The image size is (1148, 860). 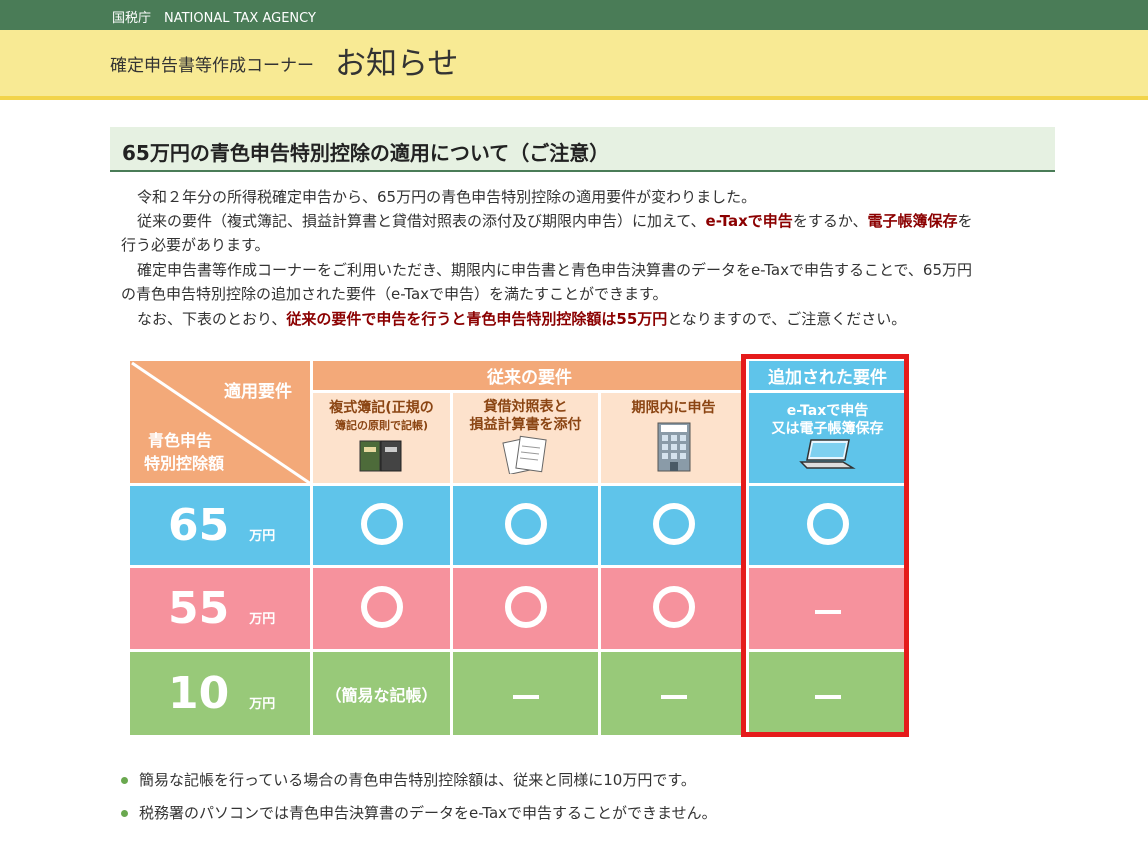 What do you see at coordinates (830, 221) in the screenshot?
I see `paragraph-2-text-mid: をするか、` at bounding box center [830, 221].